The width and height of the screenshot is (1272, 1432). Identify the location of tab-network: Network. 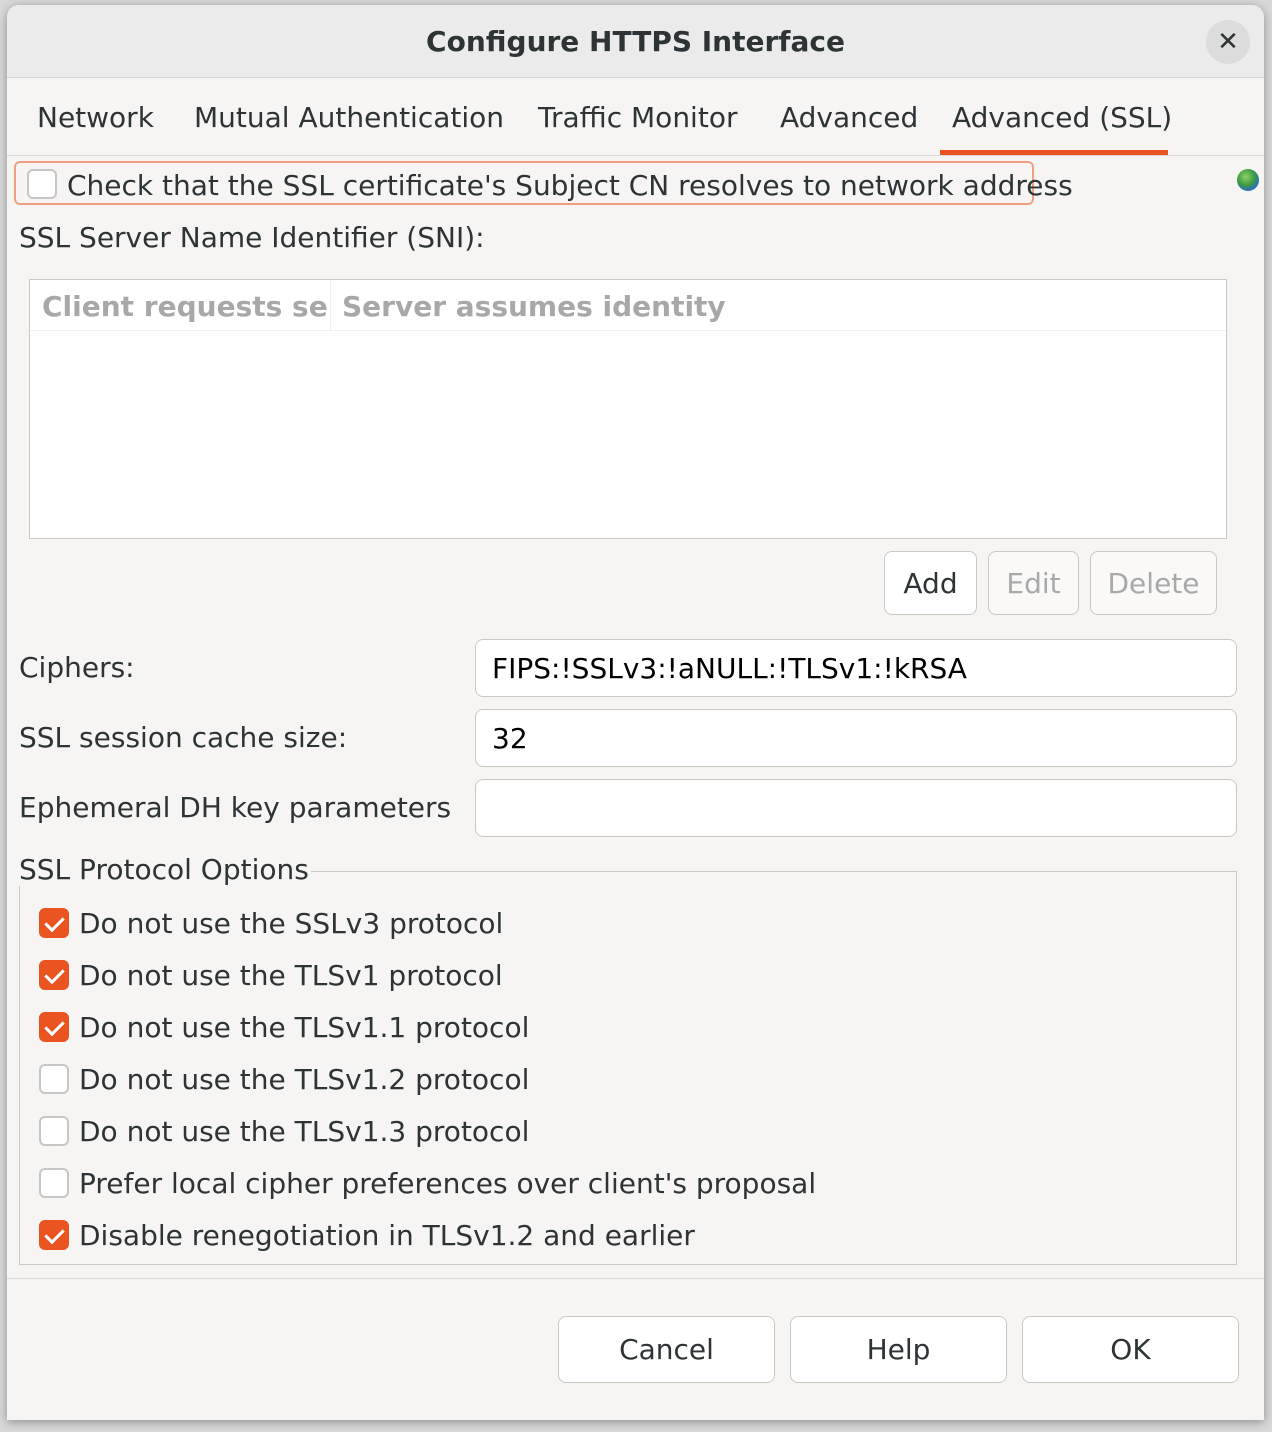
(95, 117).